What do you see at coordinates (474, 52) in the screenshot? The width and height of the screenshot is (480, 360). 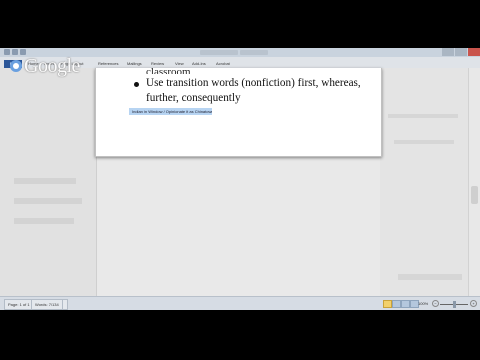 I see `close-button` at bounding box center [474, 52].